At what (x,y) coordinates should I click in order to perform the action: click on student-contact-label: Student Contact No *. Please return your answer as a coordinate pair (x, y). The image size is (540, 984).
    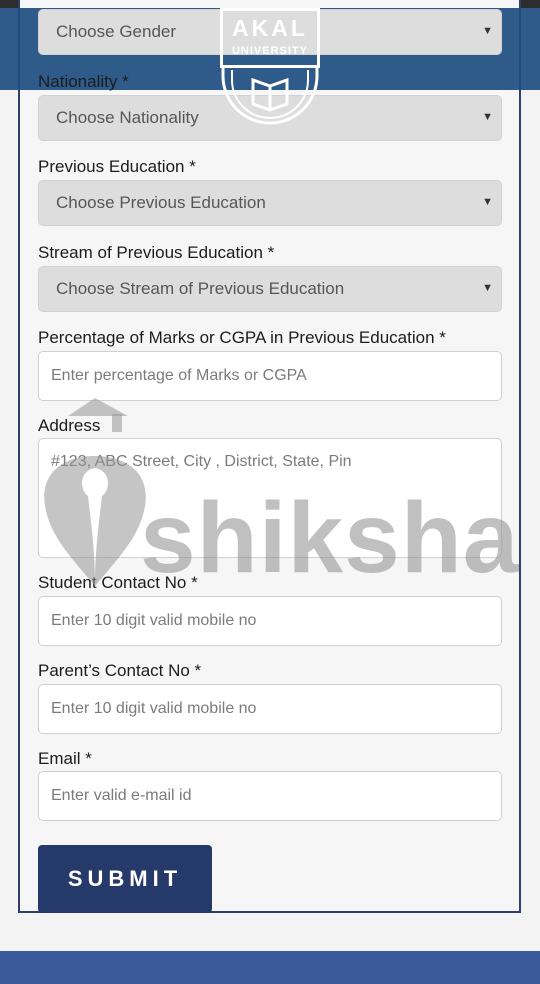
    Looking at the image, I should click on (118, 582).